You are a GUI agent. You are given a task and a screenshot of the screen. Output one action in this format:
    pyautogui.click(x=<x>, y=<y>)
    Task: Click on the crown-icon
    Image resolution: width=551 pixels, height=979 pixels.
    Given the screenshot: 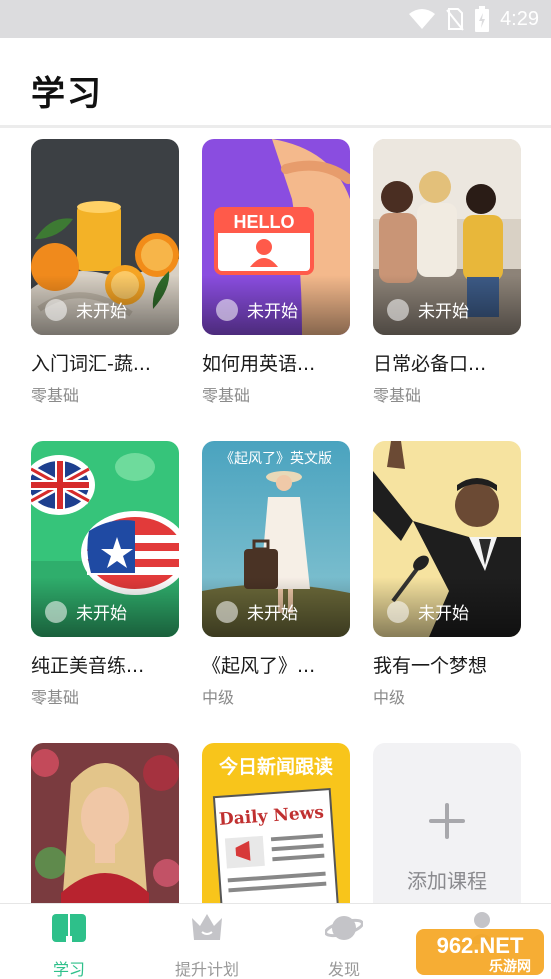 What is the action you would take?
    pyautogui.click(x=207, y=927)
    